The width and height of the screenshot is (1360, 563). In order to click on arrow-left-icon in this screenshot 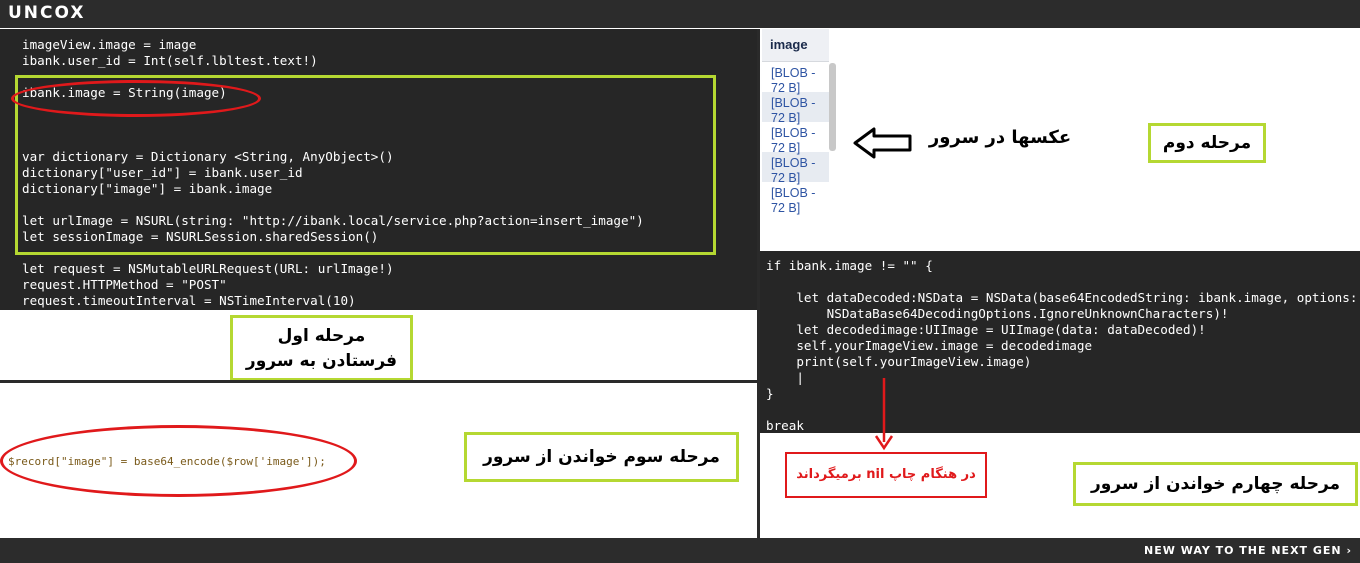, I will do `click(882, 143)`.